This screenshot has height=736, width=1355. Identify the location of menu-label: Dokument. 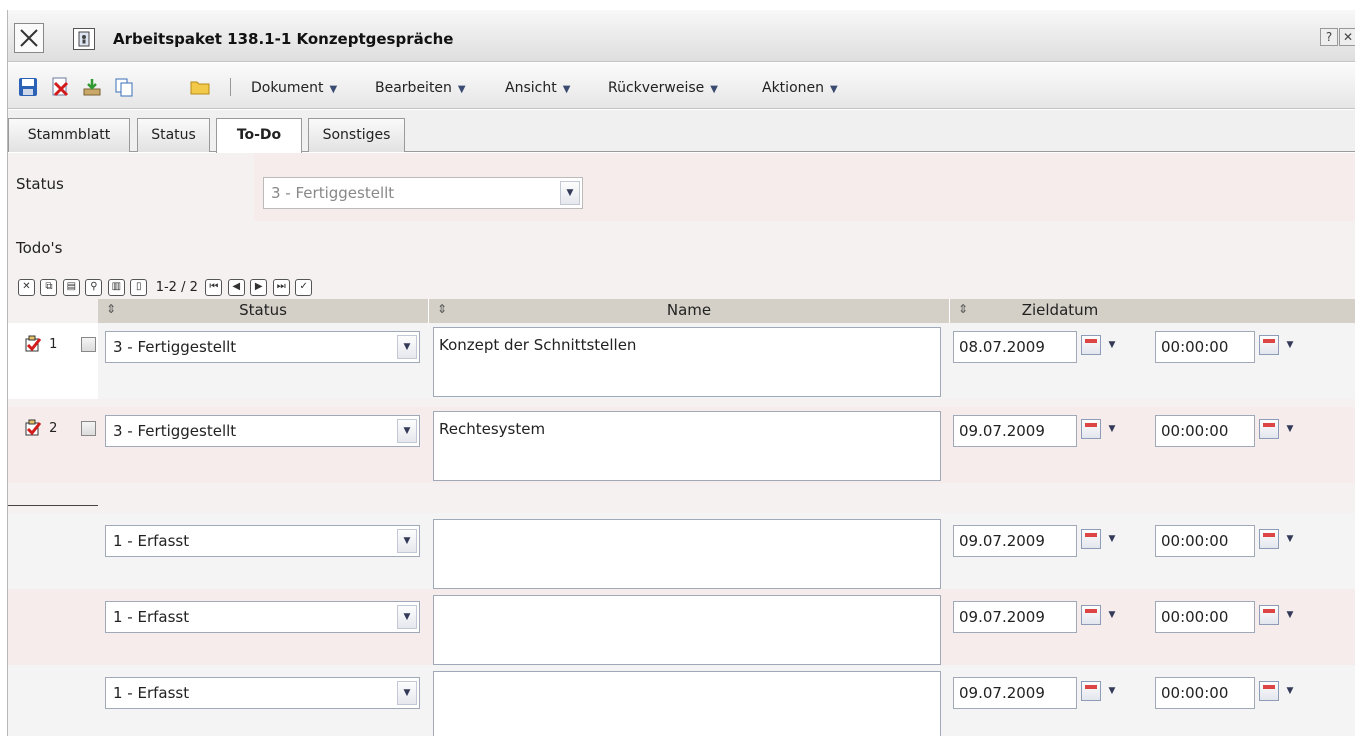
(287, 88).